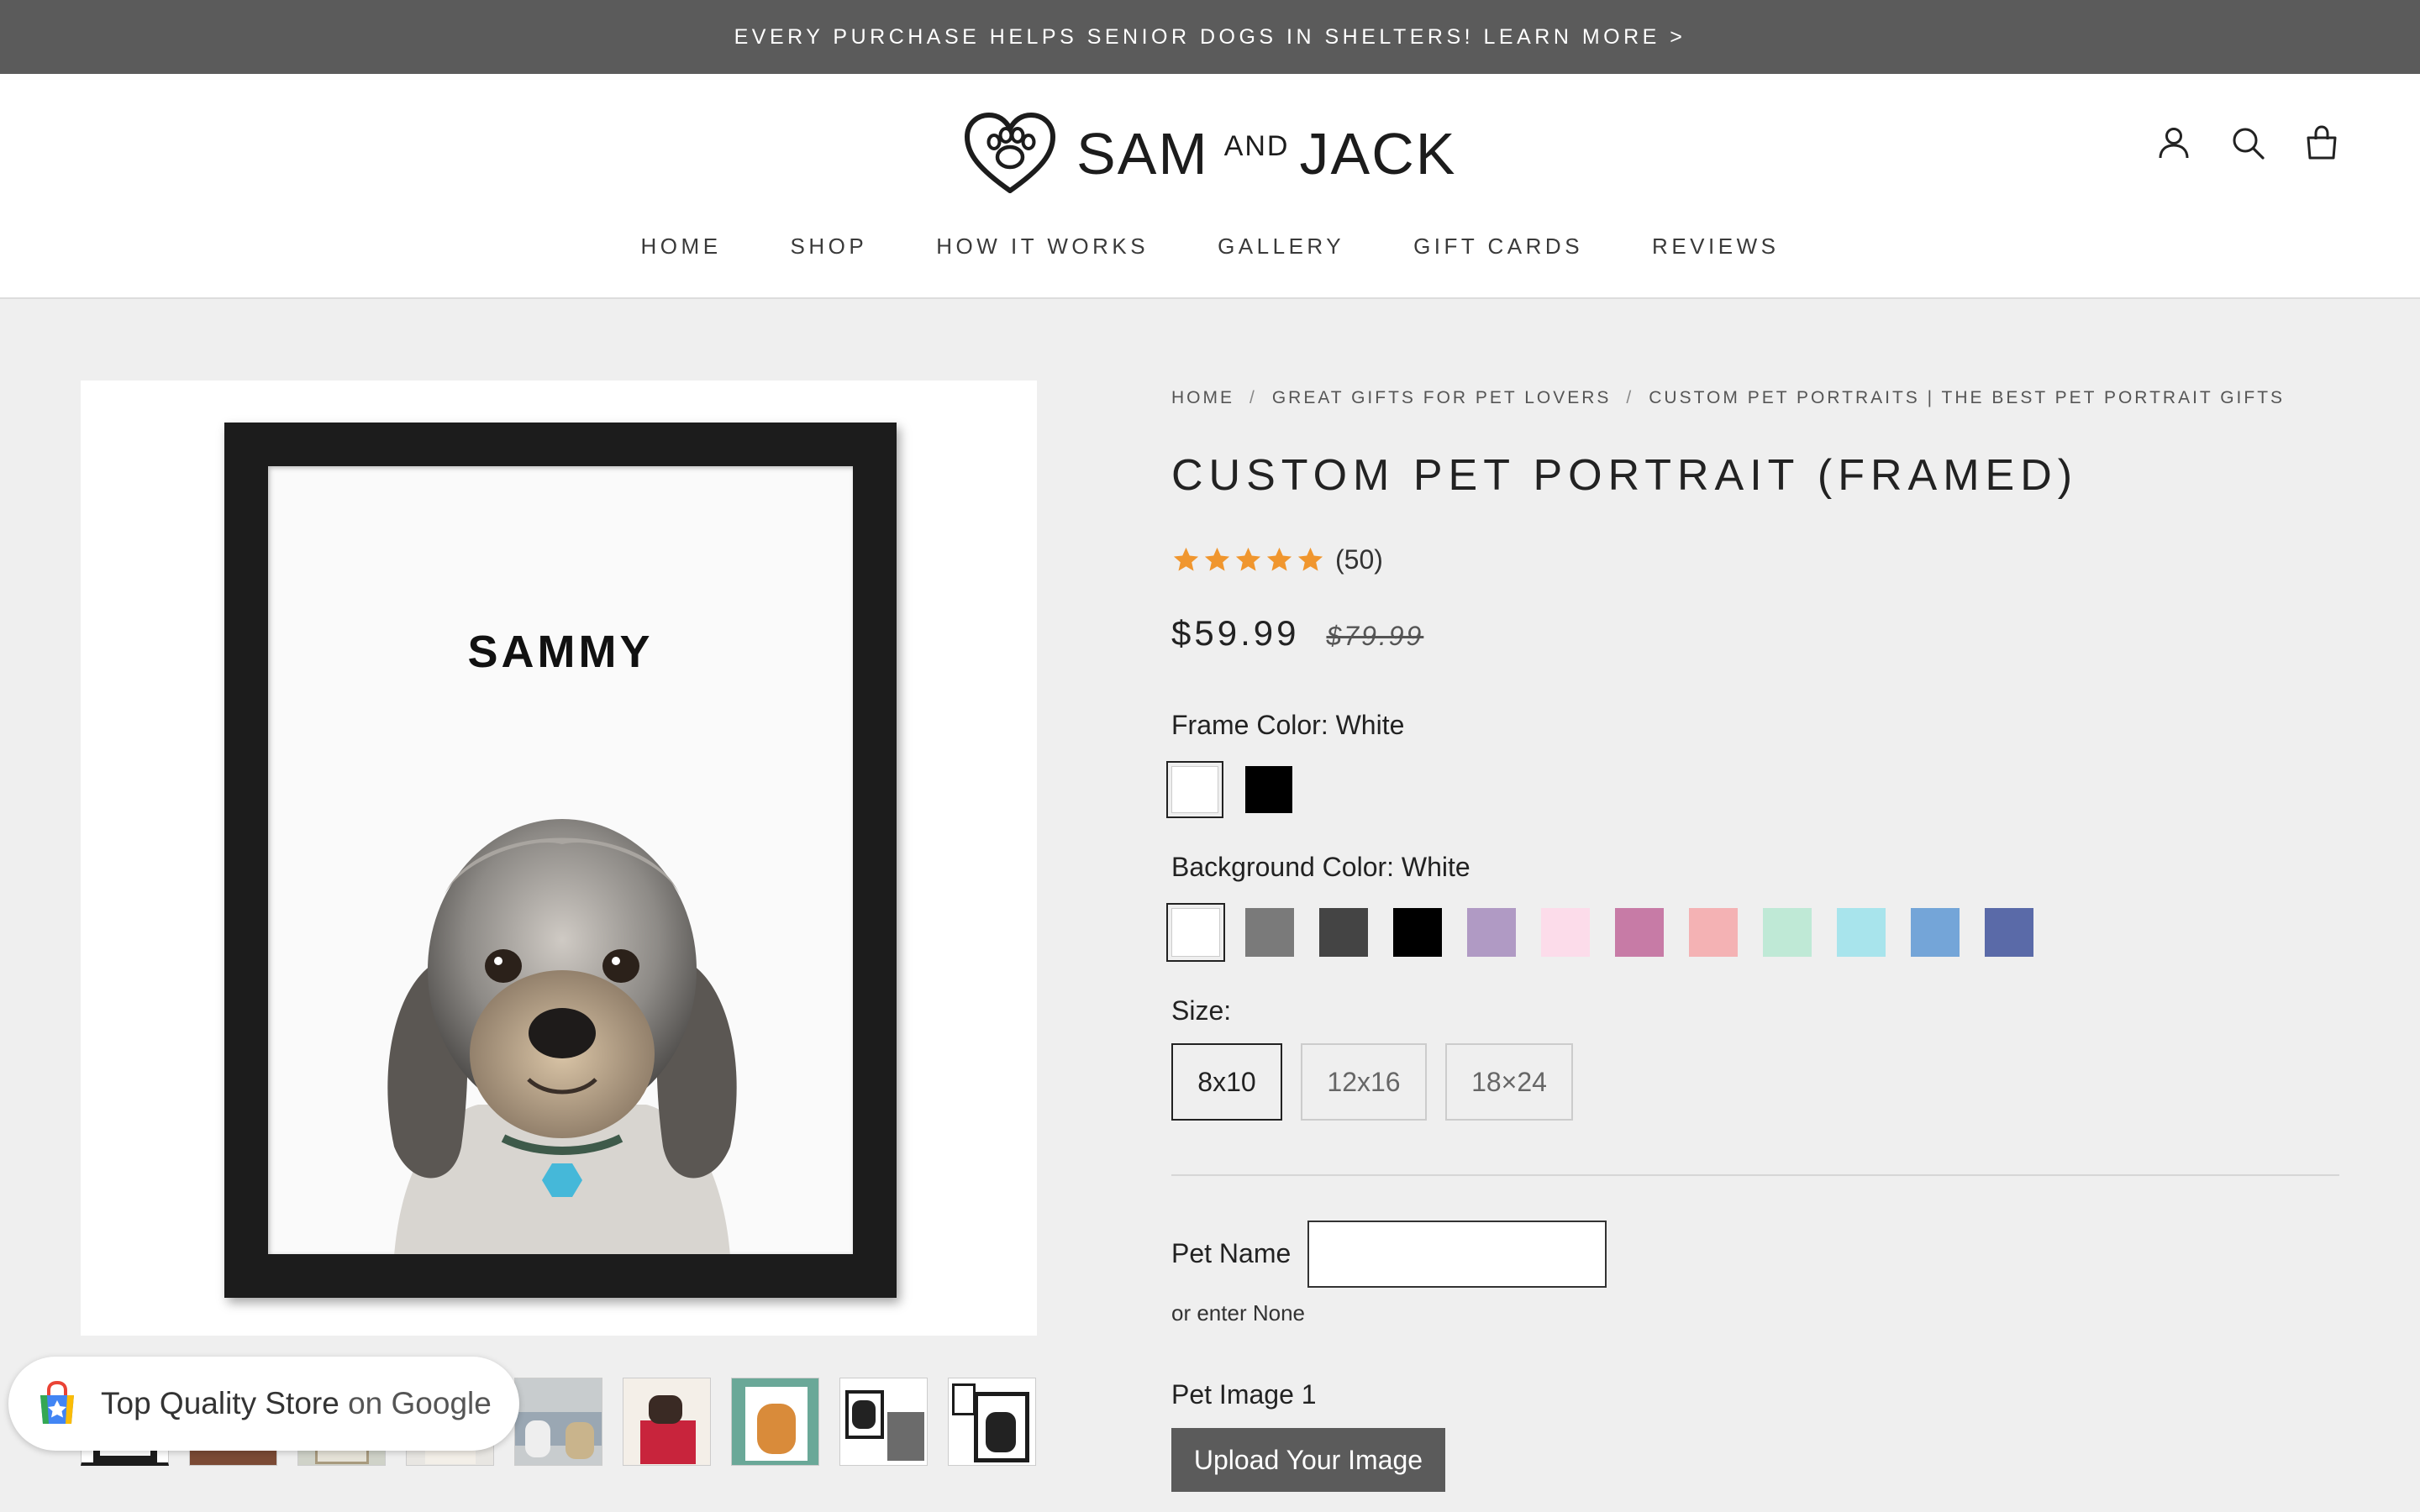 This screenshot has height=1512, width=2420. What do you see at coordinates (1625, 475) in the screenshot?
I see `product-title: CUSTOM PET PORTRAIT (FRAMED)` at bounding box center [1625, 475].